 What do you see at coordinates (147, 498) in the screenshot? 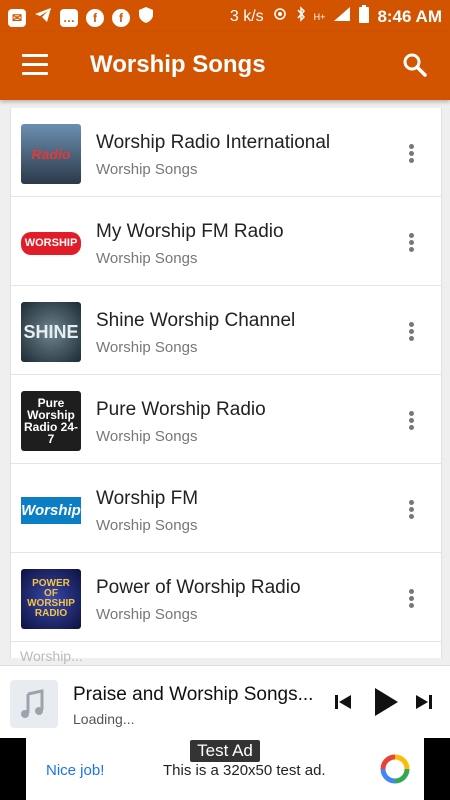
I see `station-name: Worship FM` at bounding box center [147, 498].